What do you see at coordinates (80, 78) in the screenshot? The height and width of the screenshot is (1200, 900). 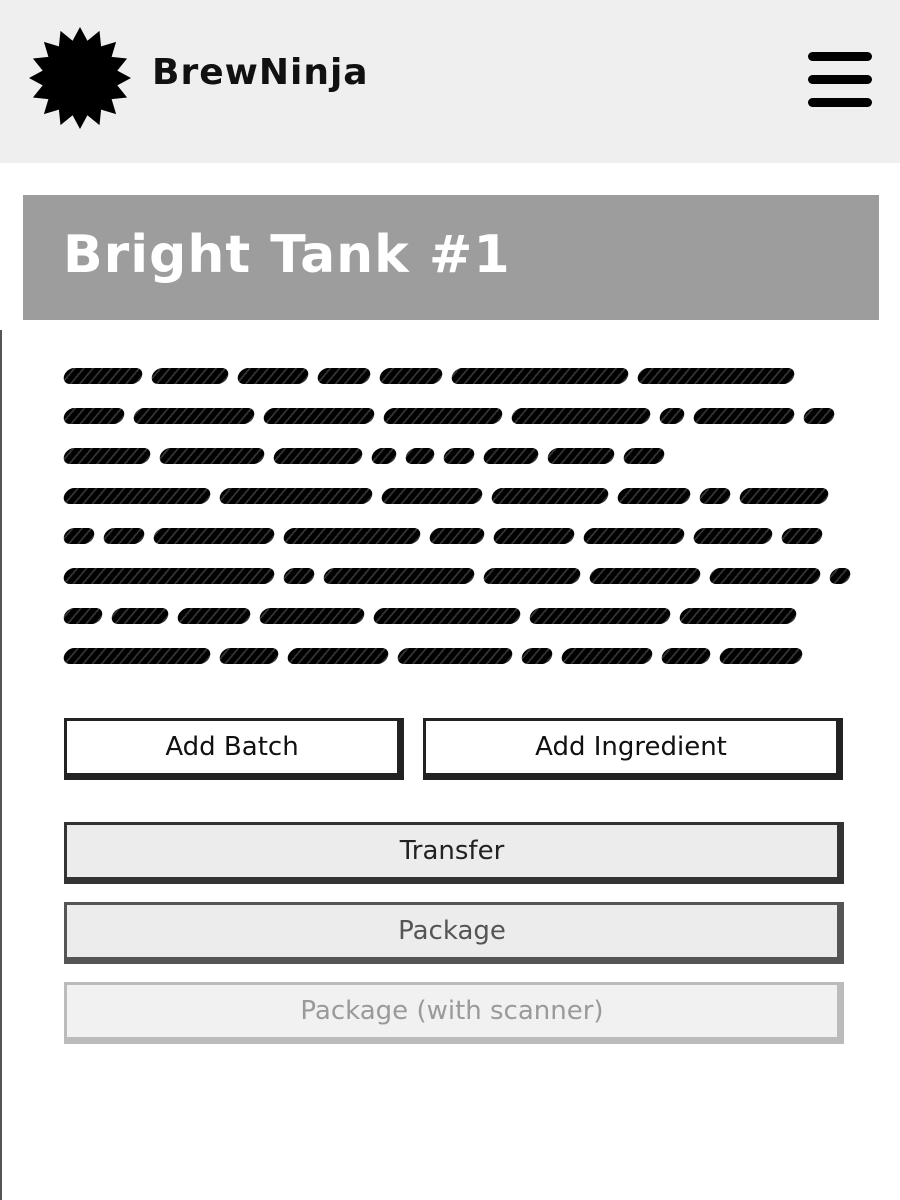 I see `starburst-logo-icon` at bounding box center [80, 78].